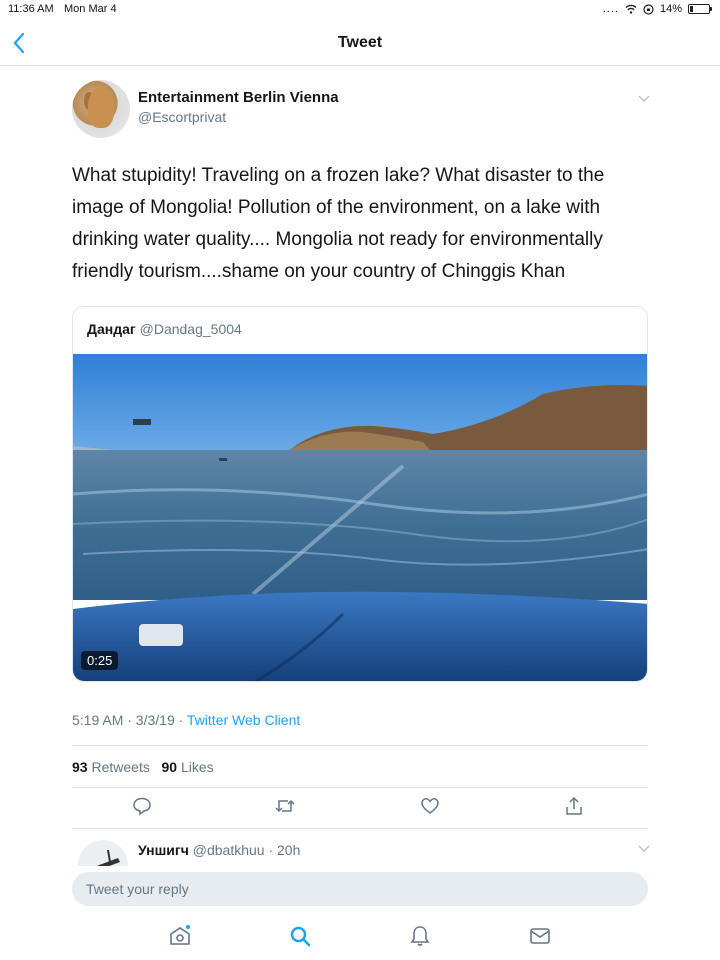 This screenshot has width=720, height=960. I want to click on home-icon, so click(180, 935).